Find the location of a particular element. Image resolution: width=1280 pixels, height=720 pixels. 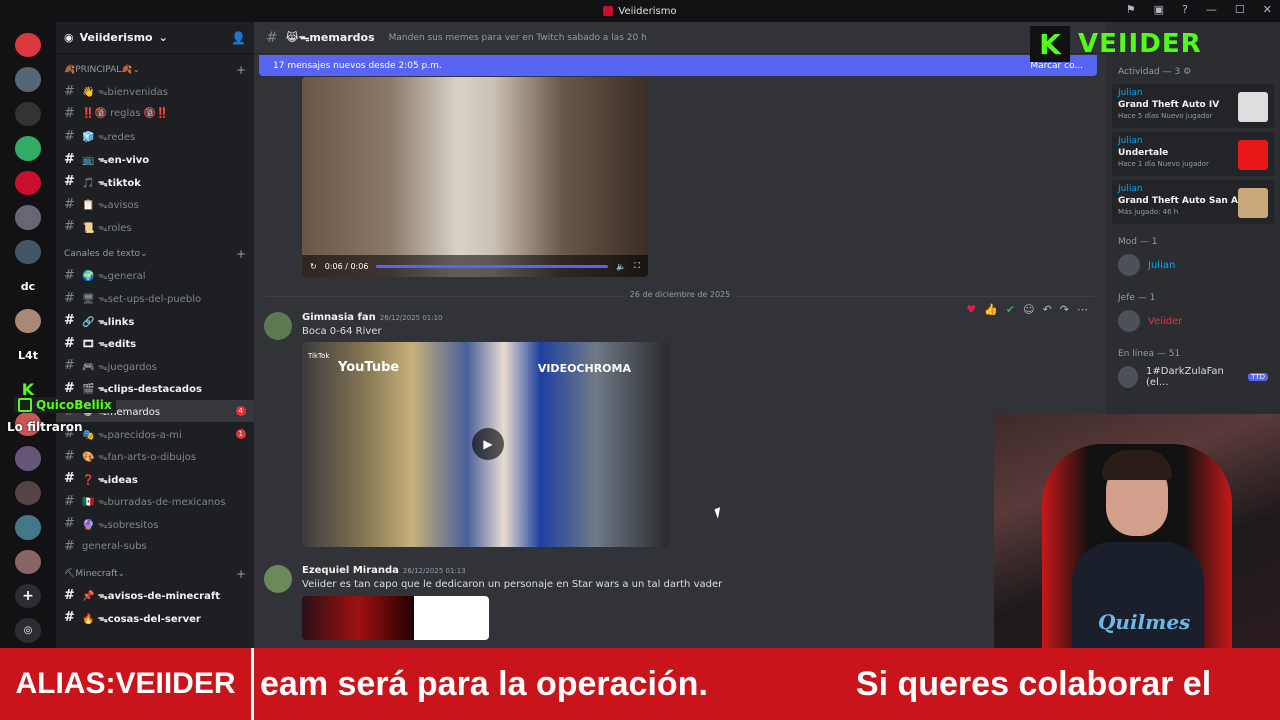

close-button: ✕ is located at coordinates (1267, 9).